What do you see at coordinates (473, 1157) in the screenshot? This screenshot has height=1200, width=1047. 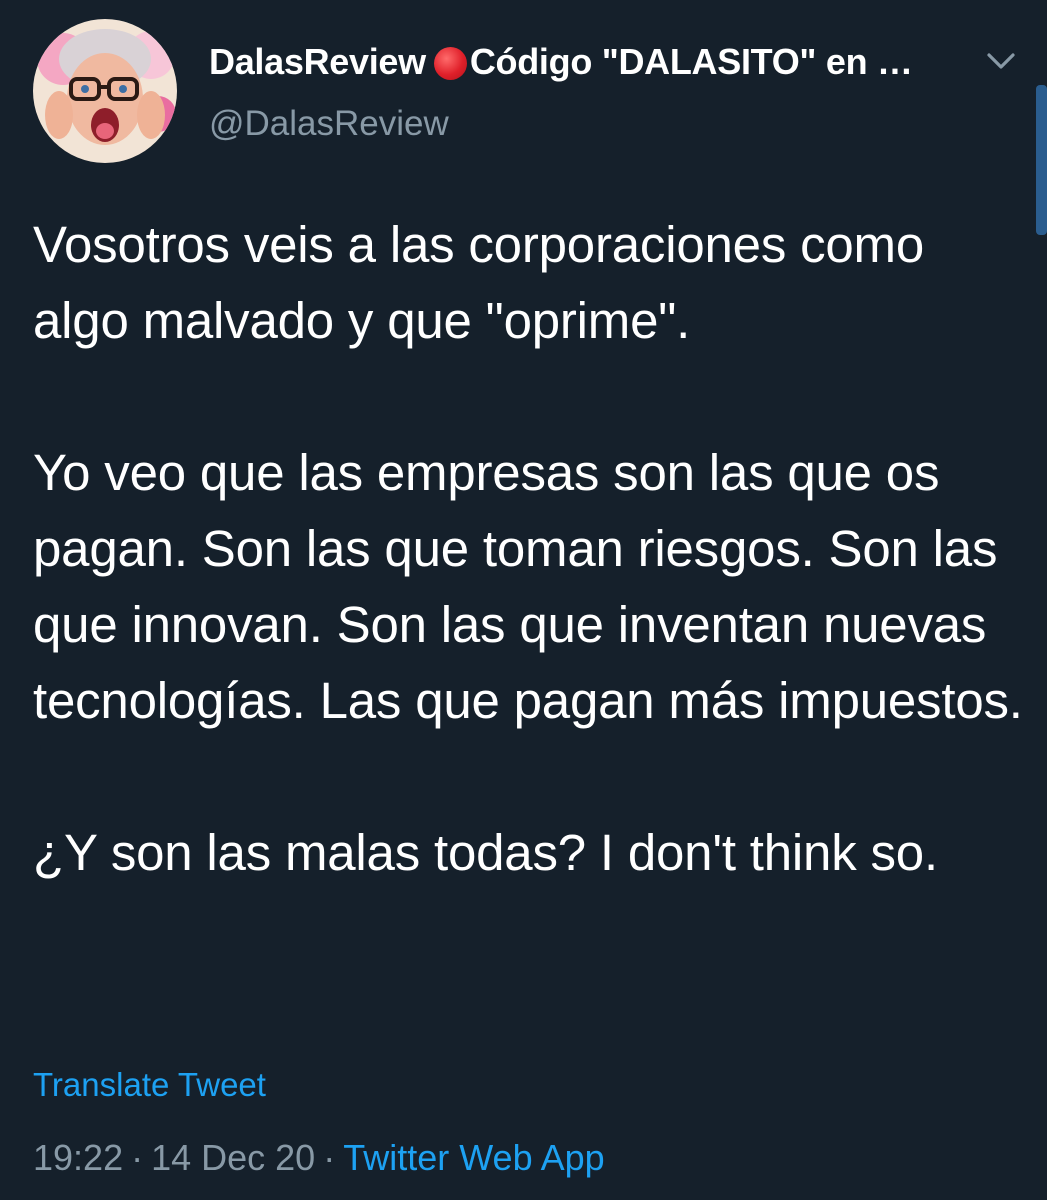 I see `tweet-source-link: Twitter Web App` at bounding box center [473, 1157].